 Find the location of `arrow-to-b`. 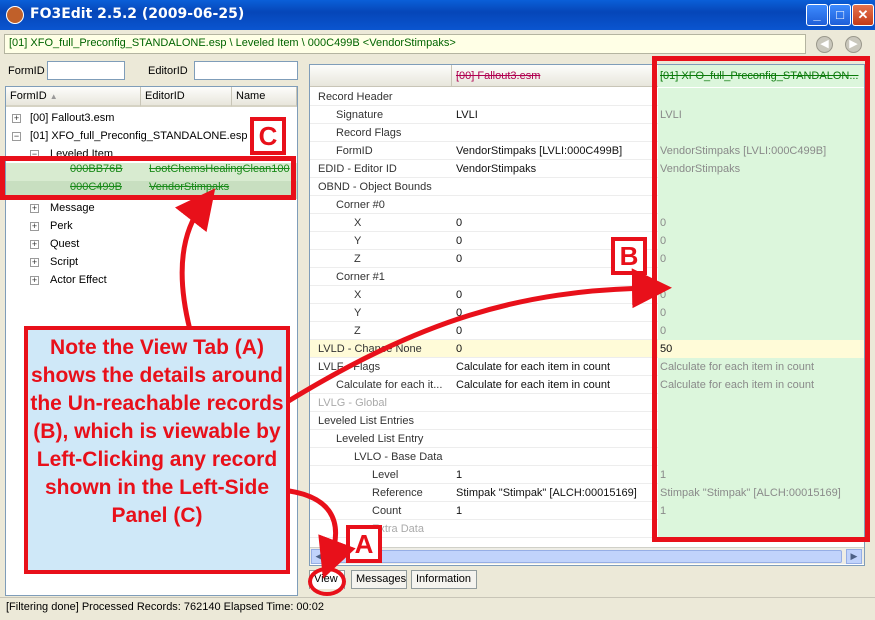

arrow-to-b is located at coordinates (476, 338).